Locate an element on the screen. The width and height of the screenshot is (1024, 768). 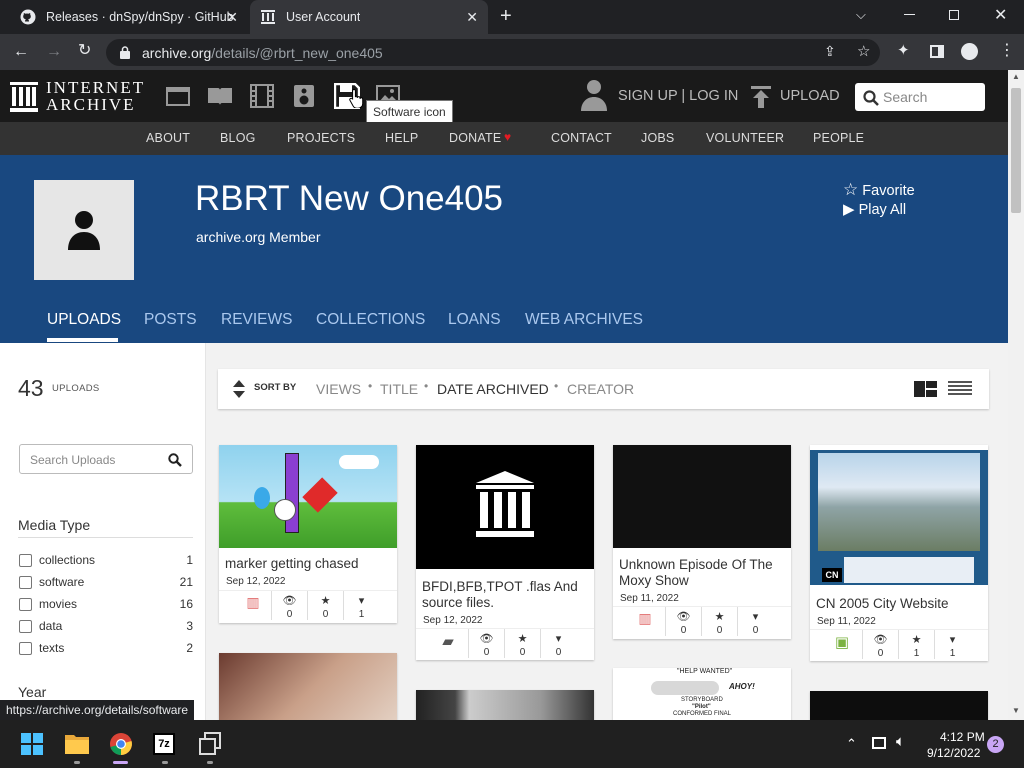
windows-start-icon is located at coordinates (32, 744).